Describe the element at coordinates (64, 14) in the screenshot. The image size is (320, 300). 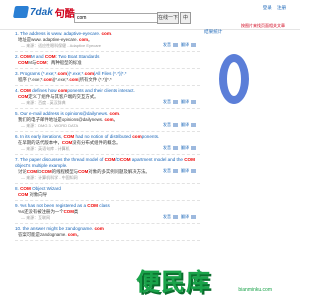
I see `logo-cn-text: 句酷` at that location.